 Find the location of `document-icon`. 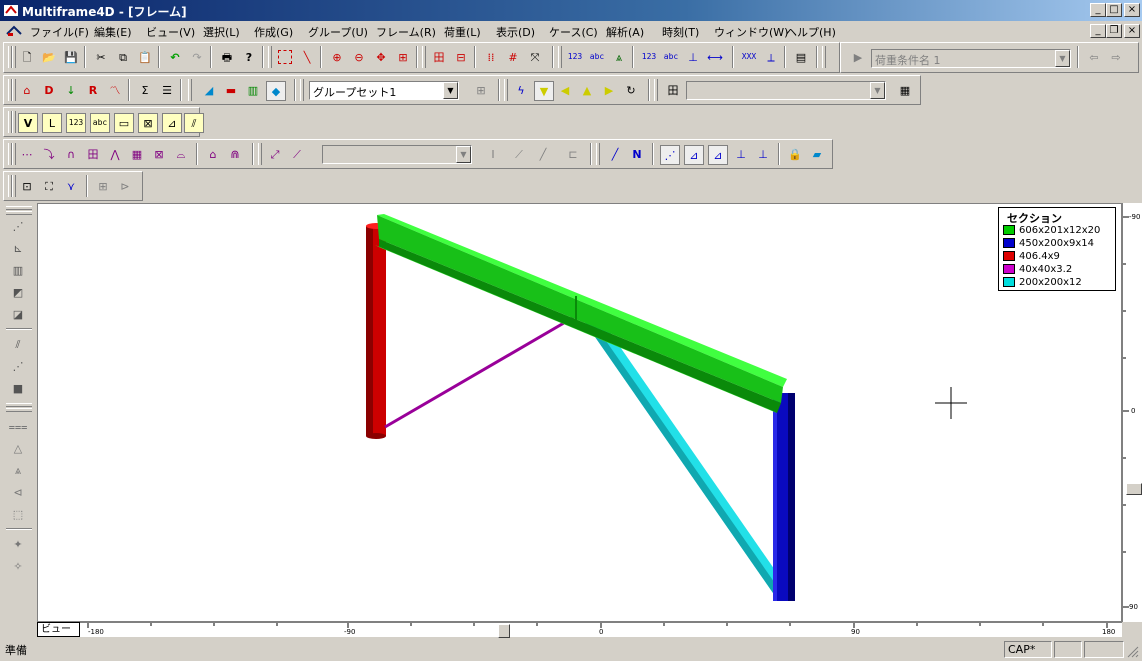

document-icon is located at coordinates (14, 31).